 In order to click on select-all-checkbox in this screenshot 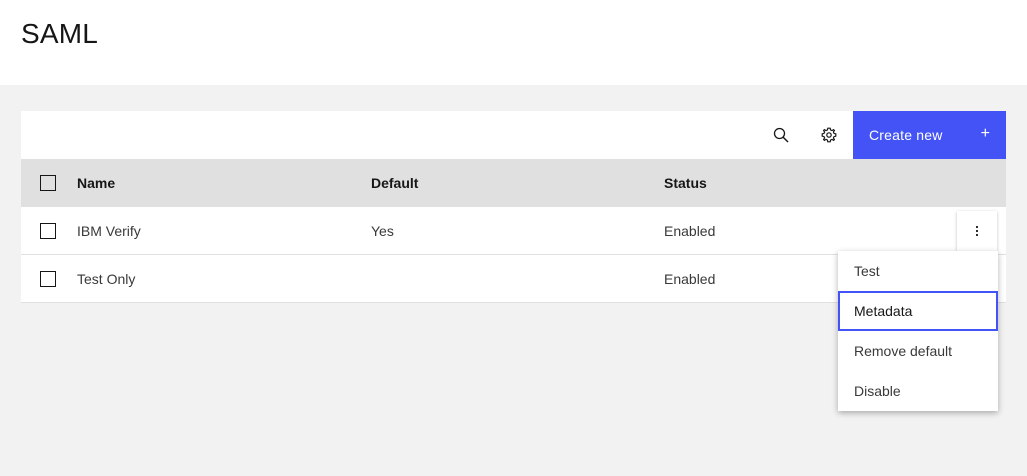, I will do `click(48, 183)`.